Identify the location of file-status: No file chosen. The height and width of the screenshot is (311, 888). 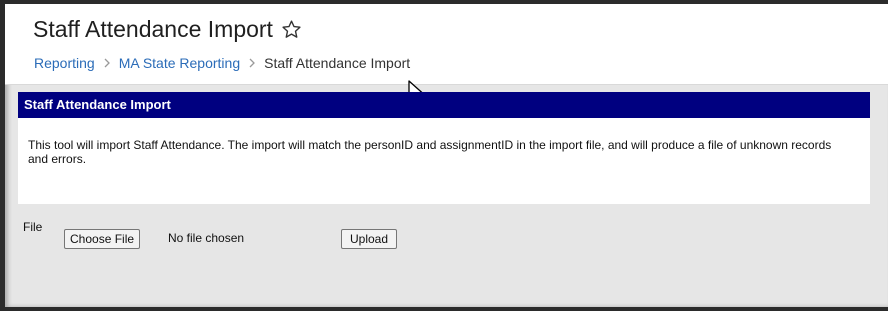
(206, 238).